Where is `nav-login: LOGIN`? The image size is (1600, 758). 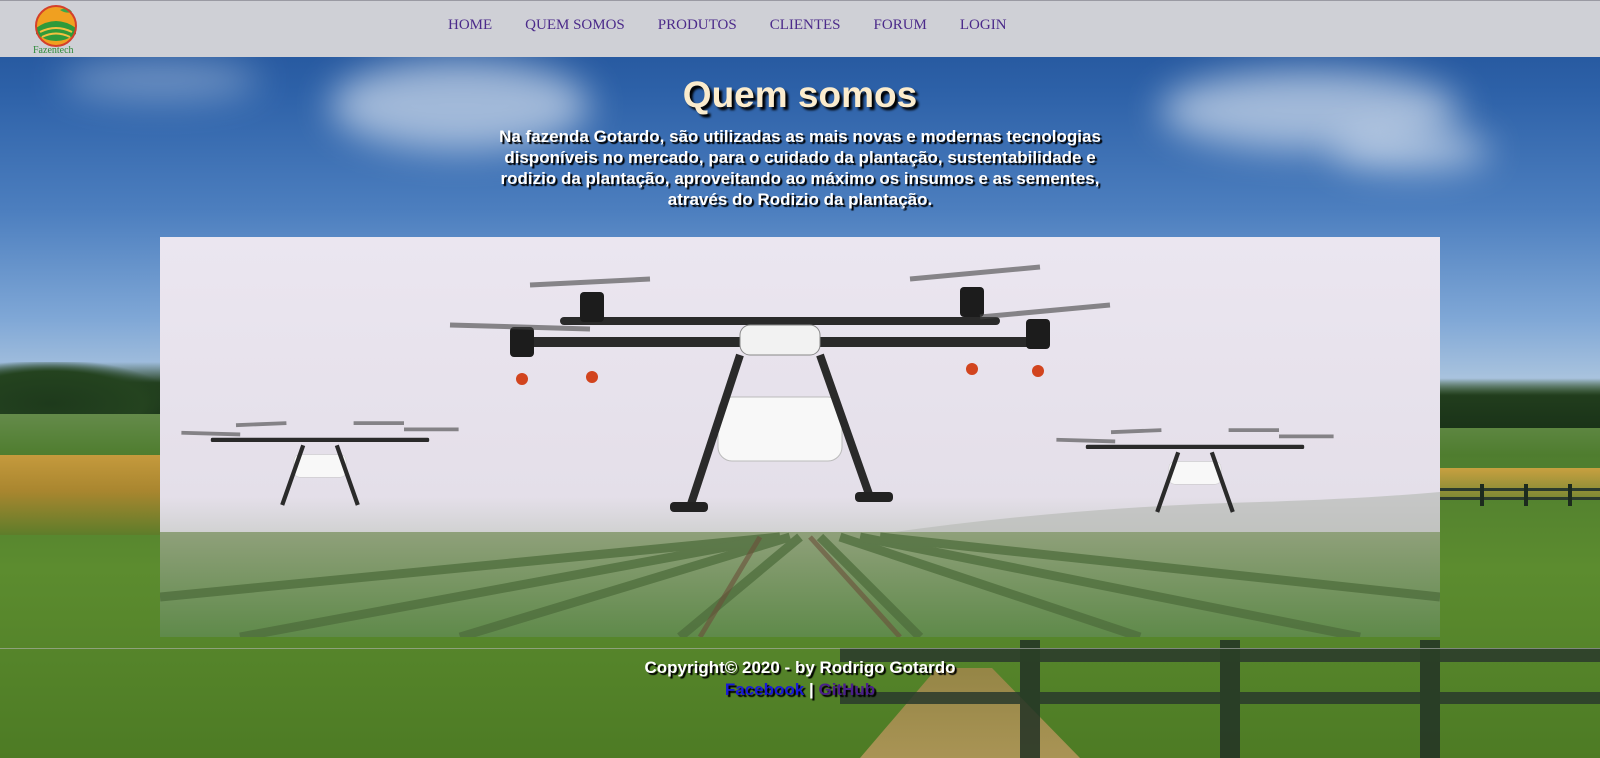
nav-login: LOGIN is located at coordinates (983, 25).